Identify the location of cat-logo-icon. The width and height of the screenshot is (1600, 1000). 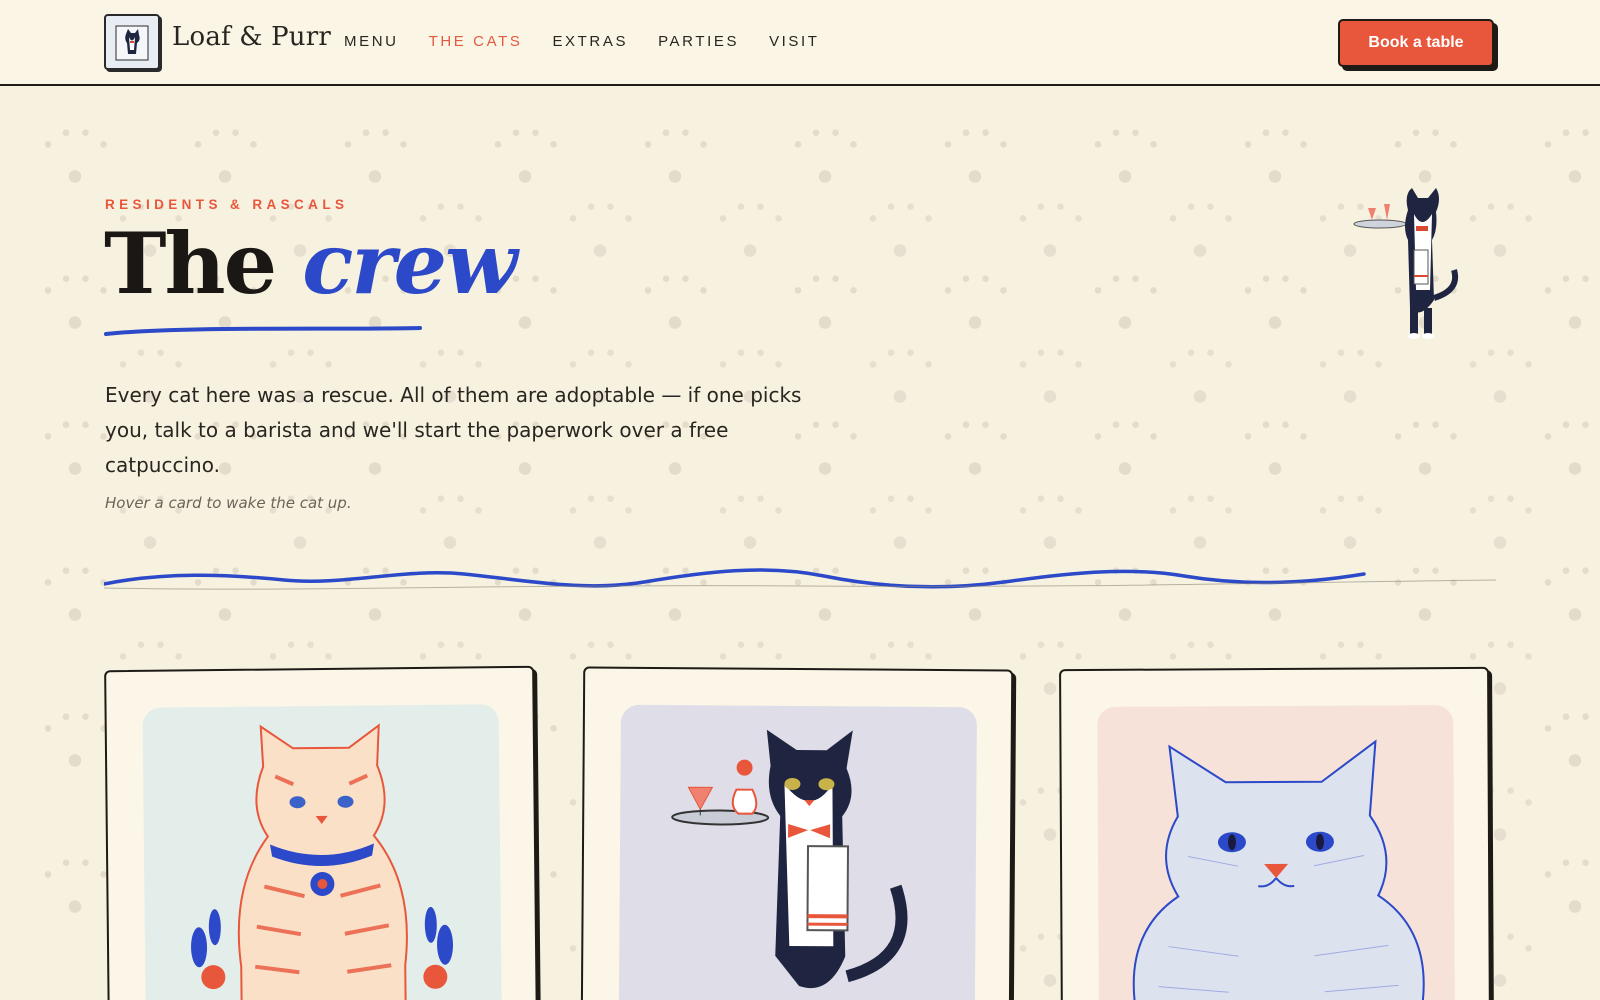
(132, 42).